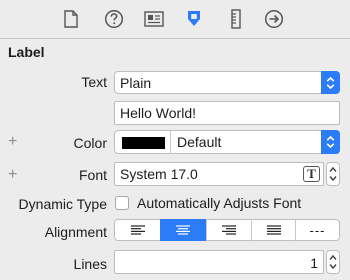 The image size is (350, 280). I want to click on align-left-icon, so click(137, 230).